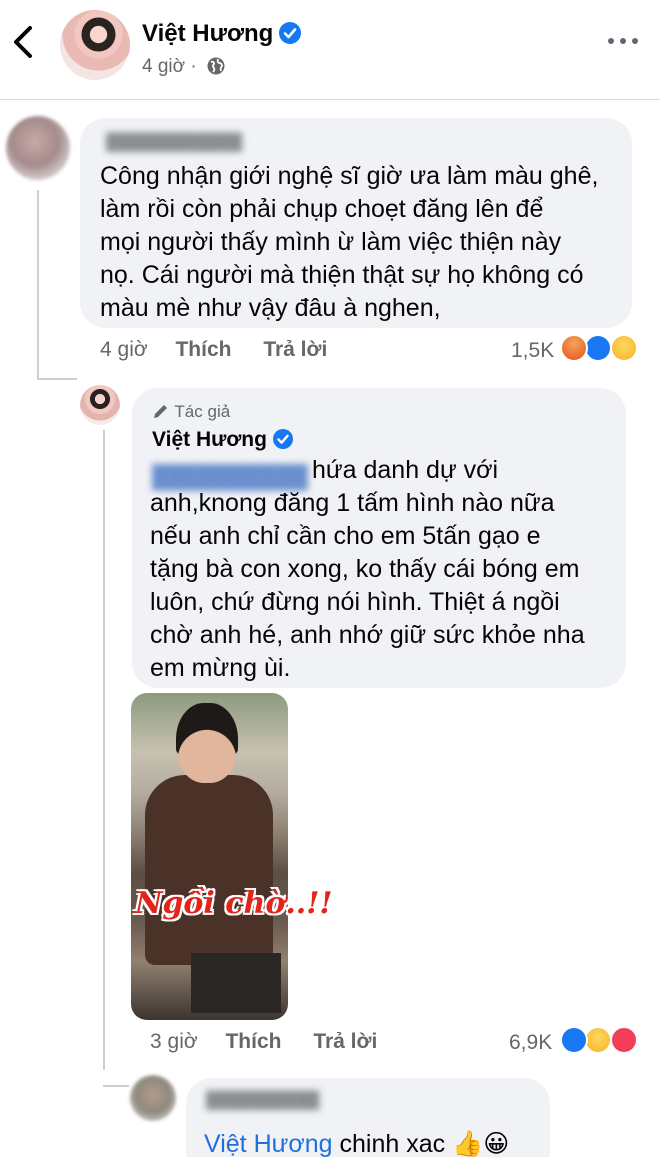  What do you see at coordinates (481, 1143) in the screenshot?
I see `emoji: 👍😀` at bounding box center [481, 1143].